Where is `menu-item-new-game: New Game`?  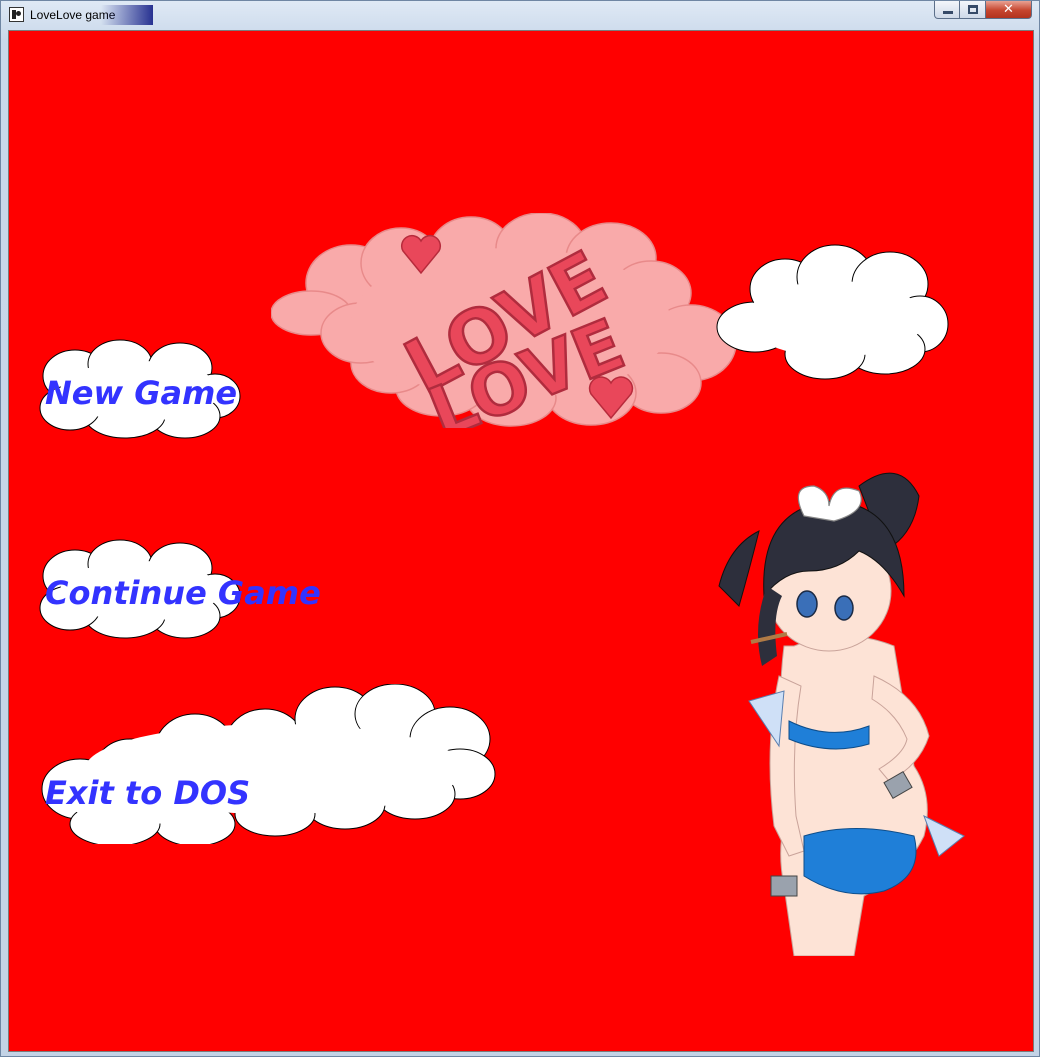
menu-item-new-game: New Game is located at coordinates (141, 393).